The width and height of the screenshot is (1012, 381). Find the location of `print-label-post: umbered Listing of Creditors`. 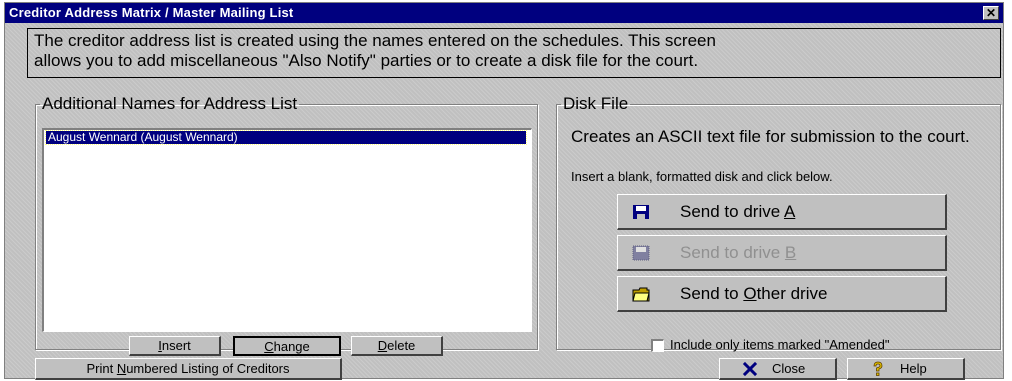

print-label-post: umbered Listing of Creditors is located at coordinates (208, 368).